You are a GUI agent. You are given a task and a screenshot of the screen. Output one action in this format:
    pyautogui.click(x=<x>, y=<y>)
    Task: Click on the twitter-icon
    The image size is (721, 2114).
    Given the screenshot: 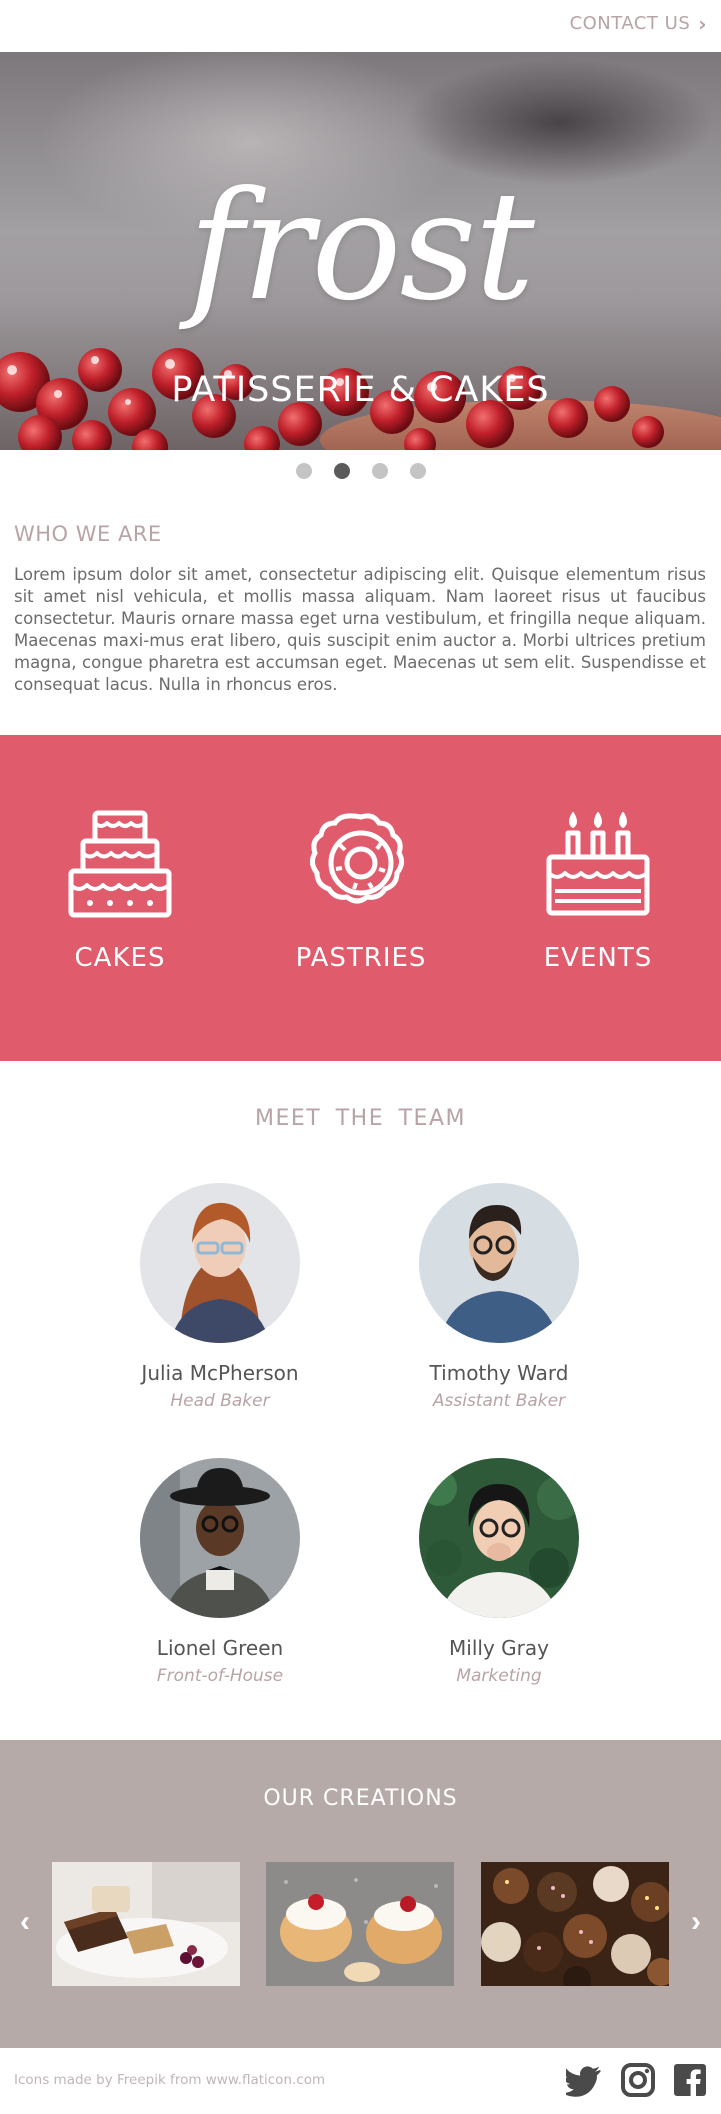 What is the action you would take?
    pyautogui.click(x=581, y=2080)
    